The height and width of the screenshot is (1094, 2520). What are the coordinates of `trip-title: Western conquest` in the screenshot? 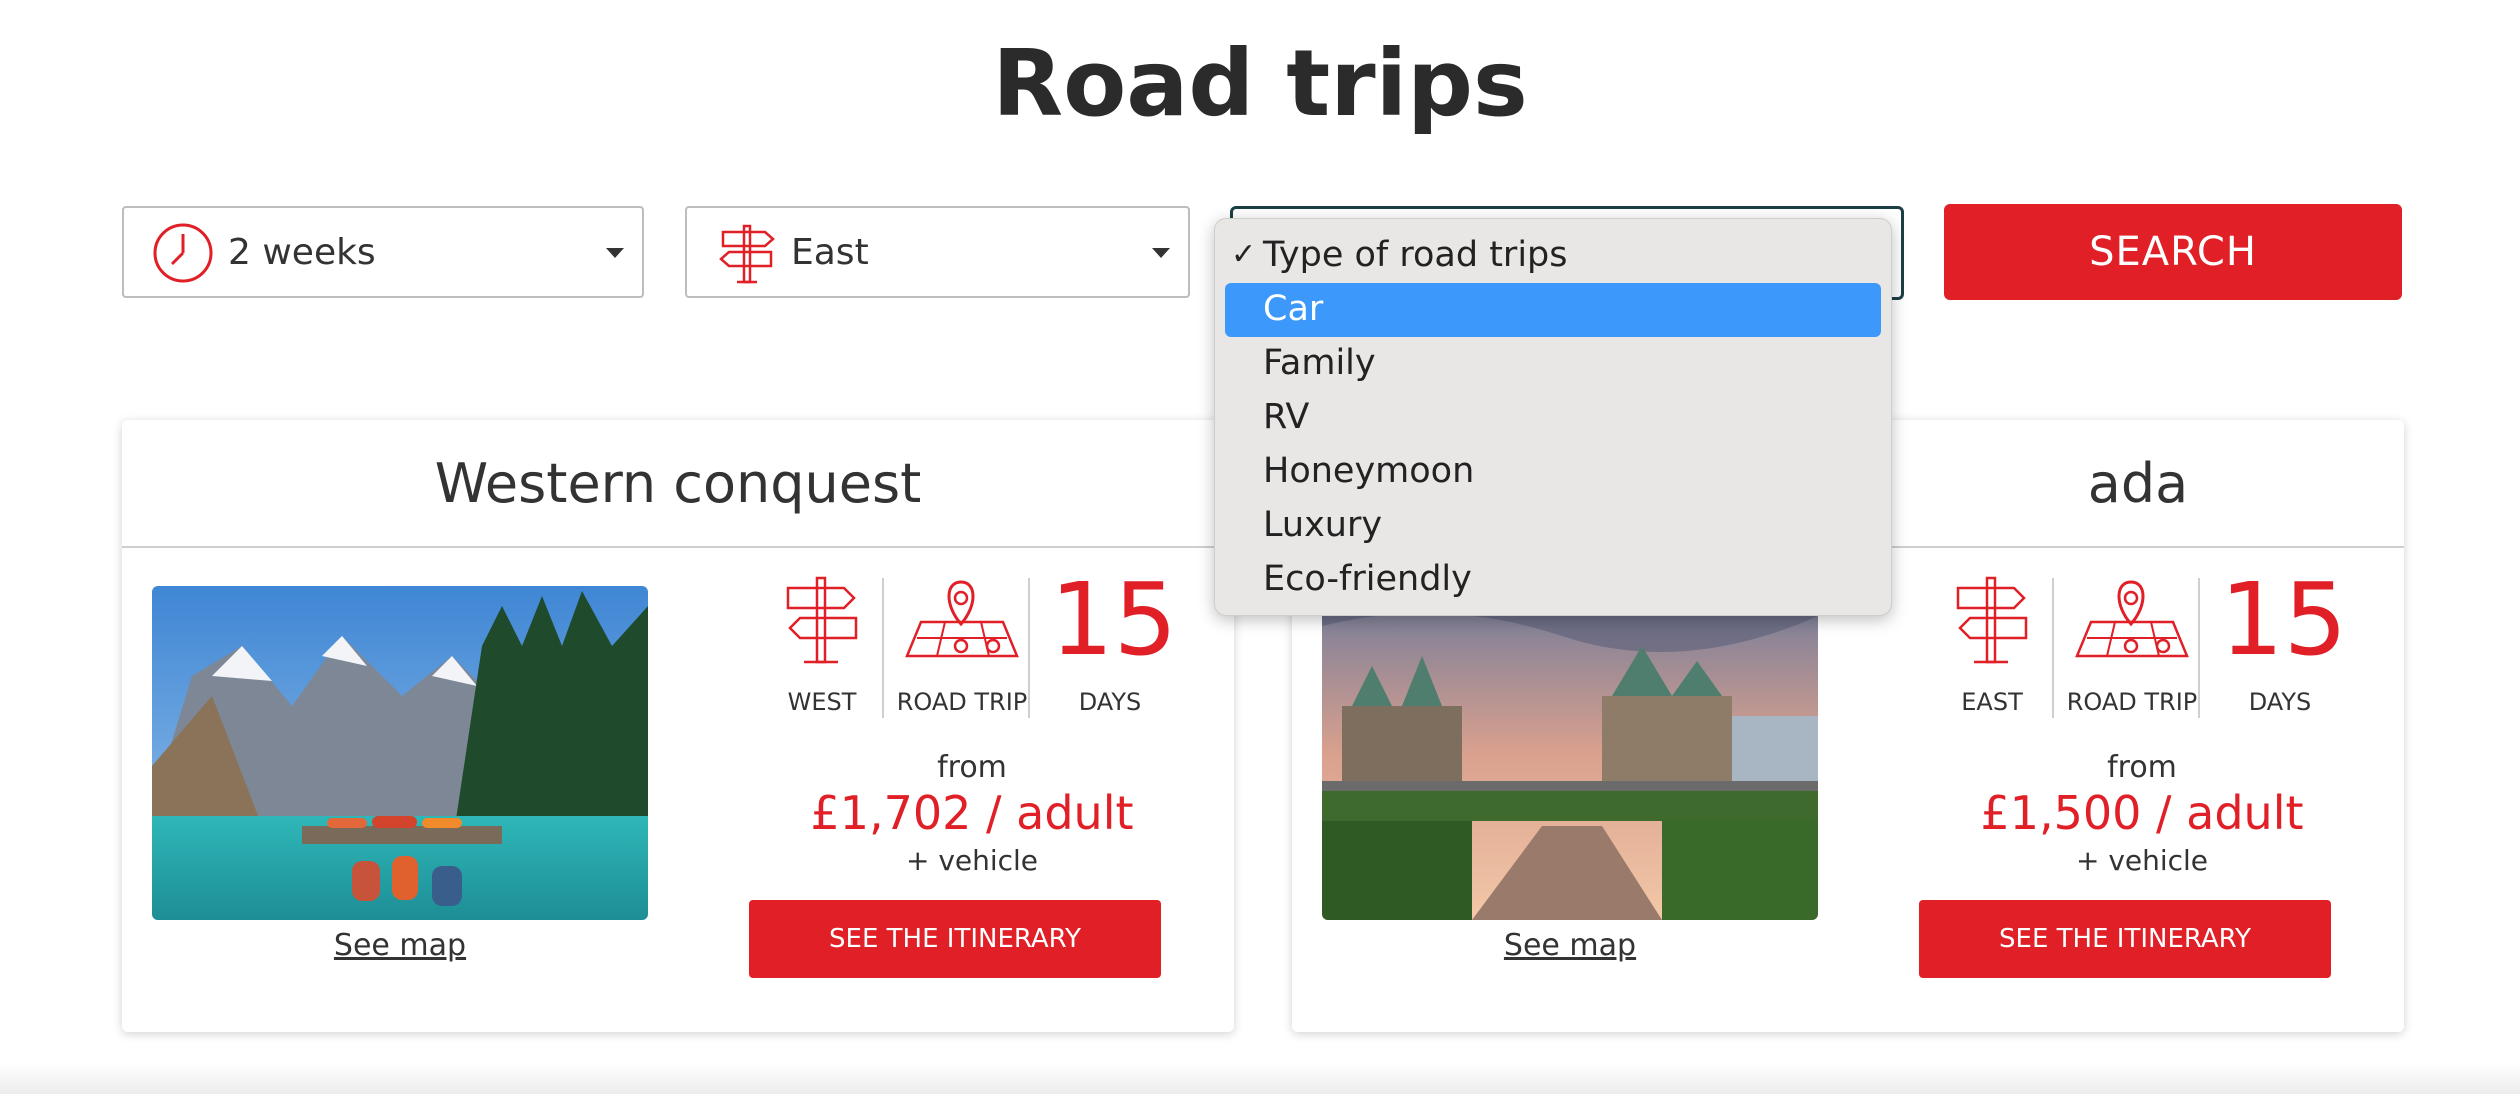 It's located at (678, 483).